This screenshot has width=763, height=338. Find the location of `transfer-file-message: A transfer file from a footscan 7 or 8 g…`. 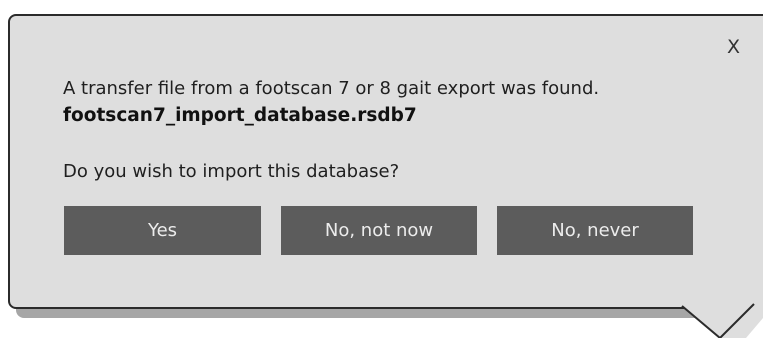

transfer-file-message: A transfer file from a footscan 7 or 8 g… is located at coordinates (331, 88).